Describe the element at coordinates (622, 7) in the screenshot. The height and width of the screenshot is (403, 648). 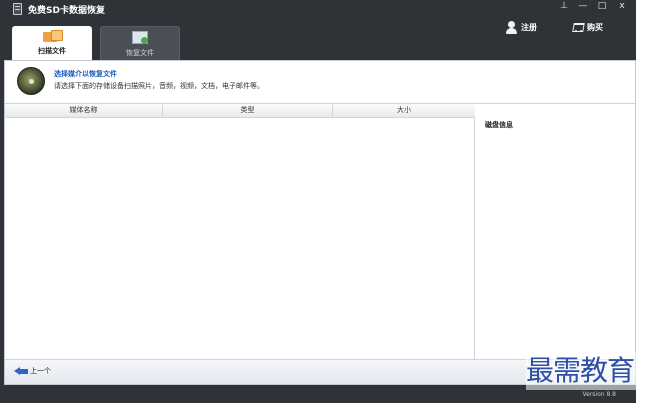
I see `close-button: x` at that location.